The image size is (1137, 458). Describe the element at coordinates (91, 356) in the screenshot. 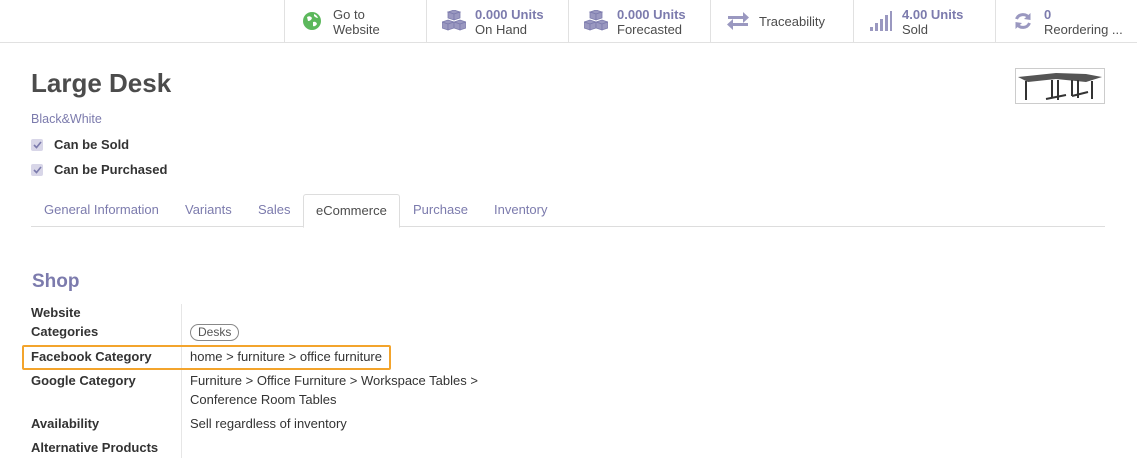

I see `facebook-category-label: Facebook Category` at that location.